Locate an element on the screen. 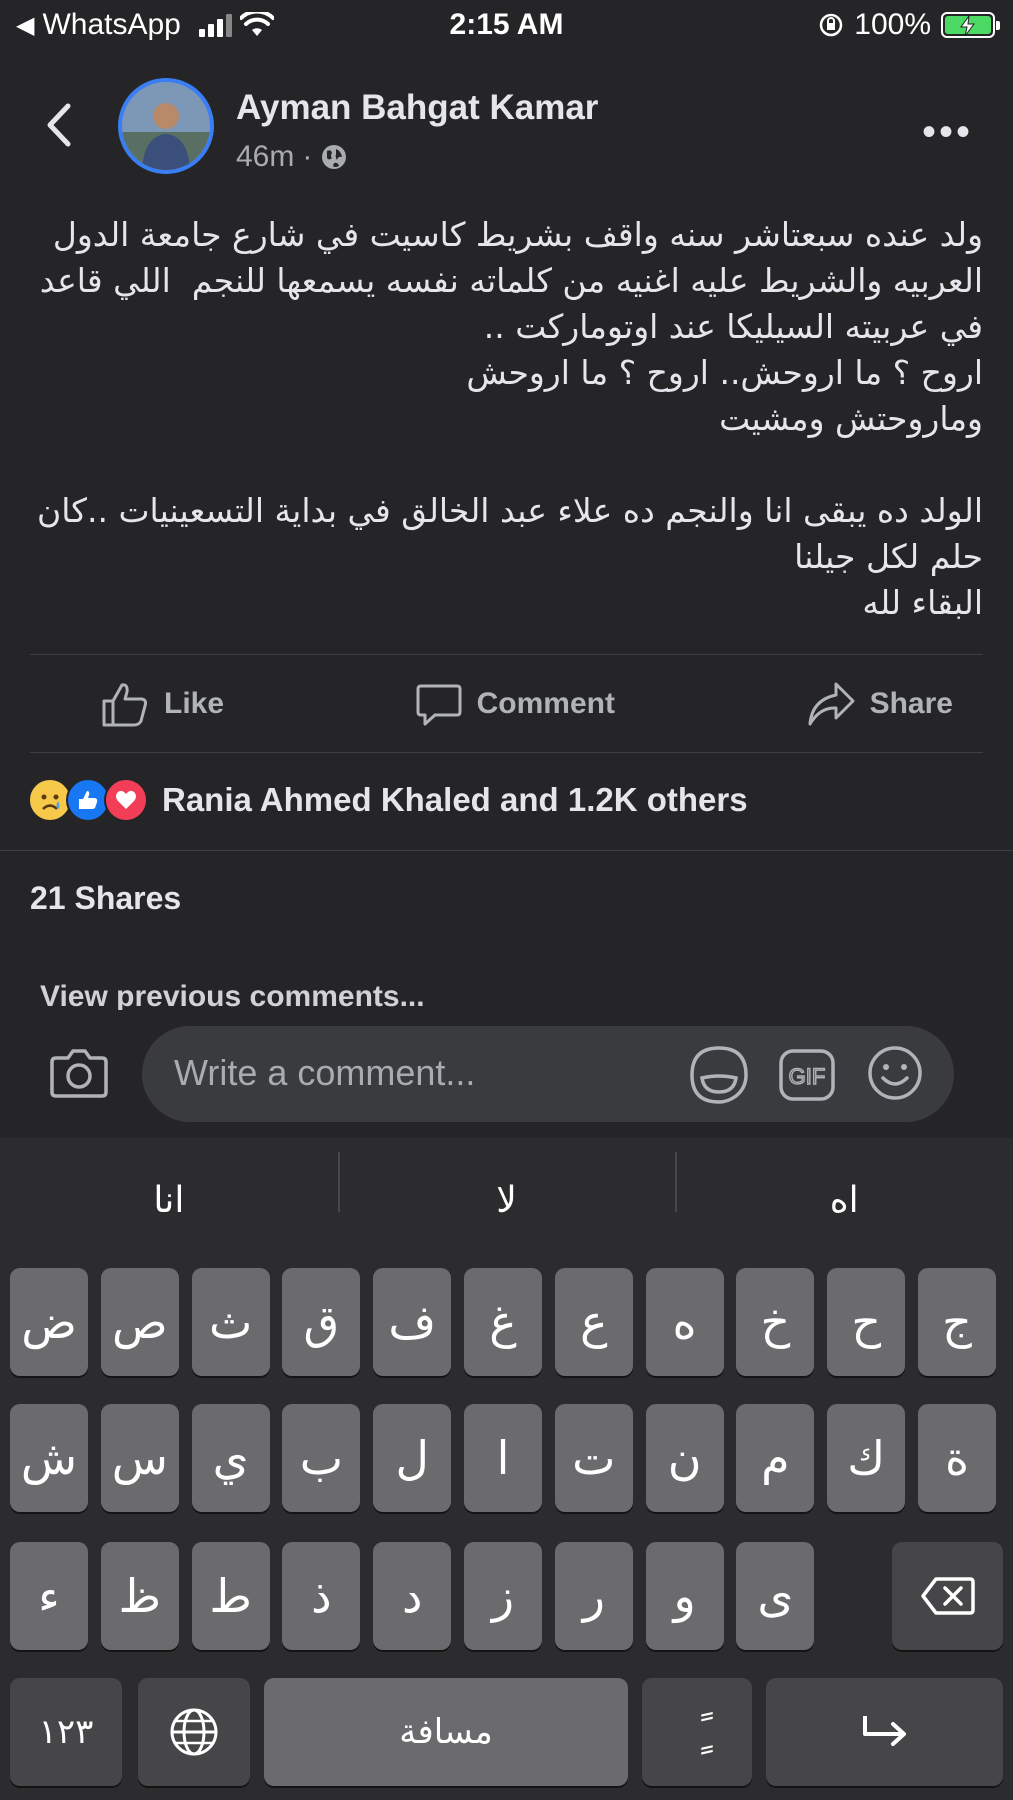 The width and height of the screenshot is (1013, 1800). like-button: Like is located at coordinates (162, 704).